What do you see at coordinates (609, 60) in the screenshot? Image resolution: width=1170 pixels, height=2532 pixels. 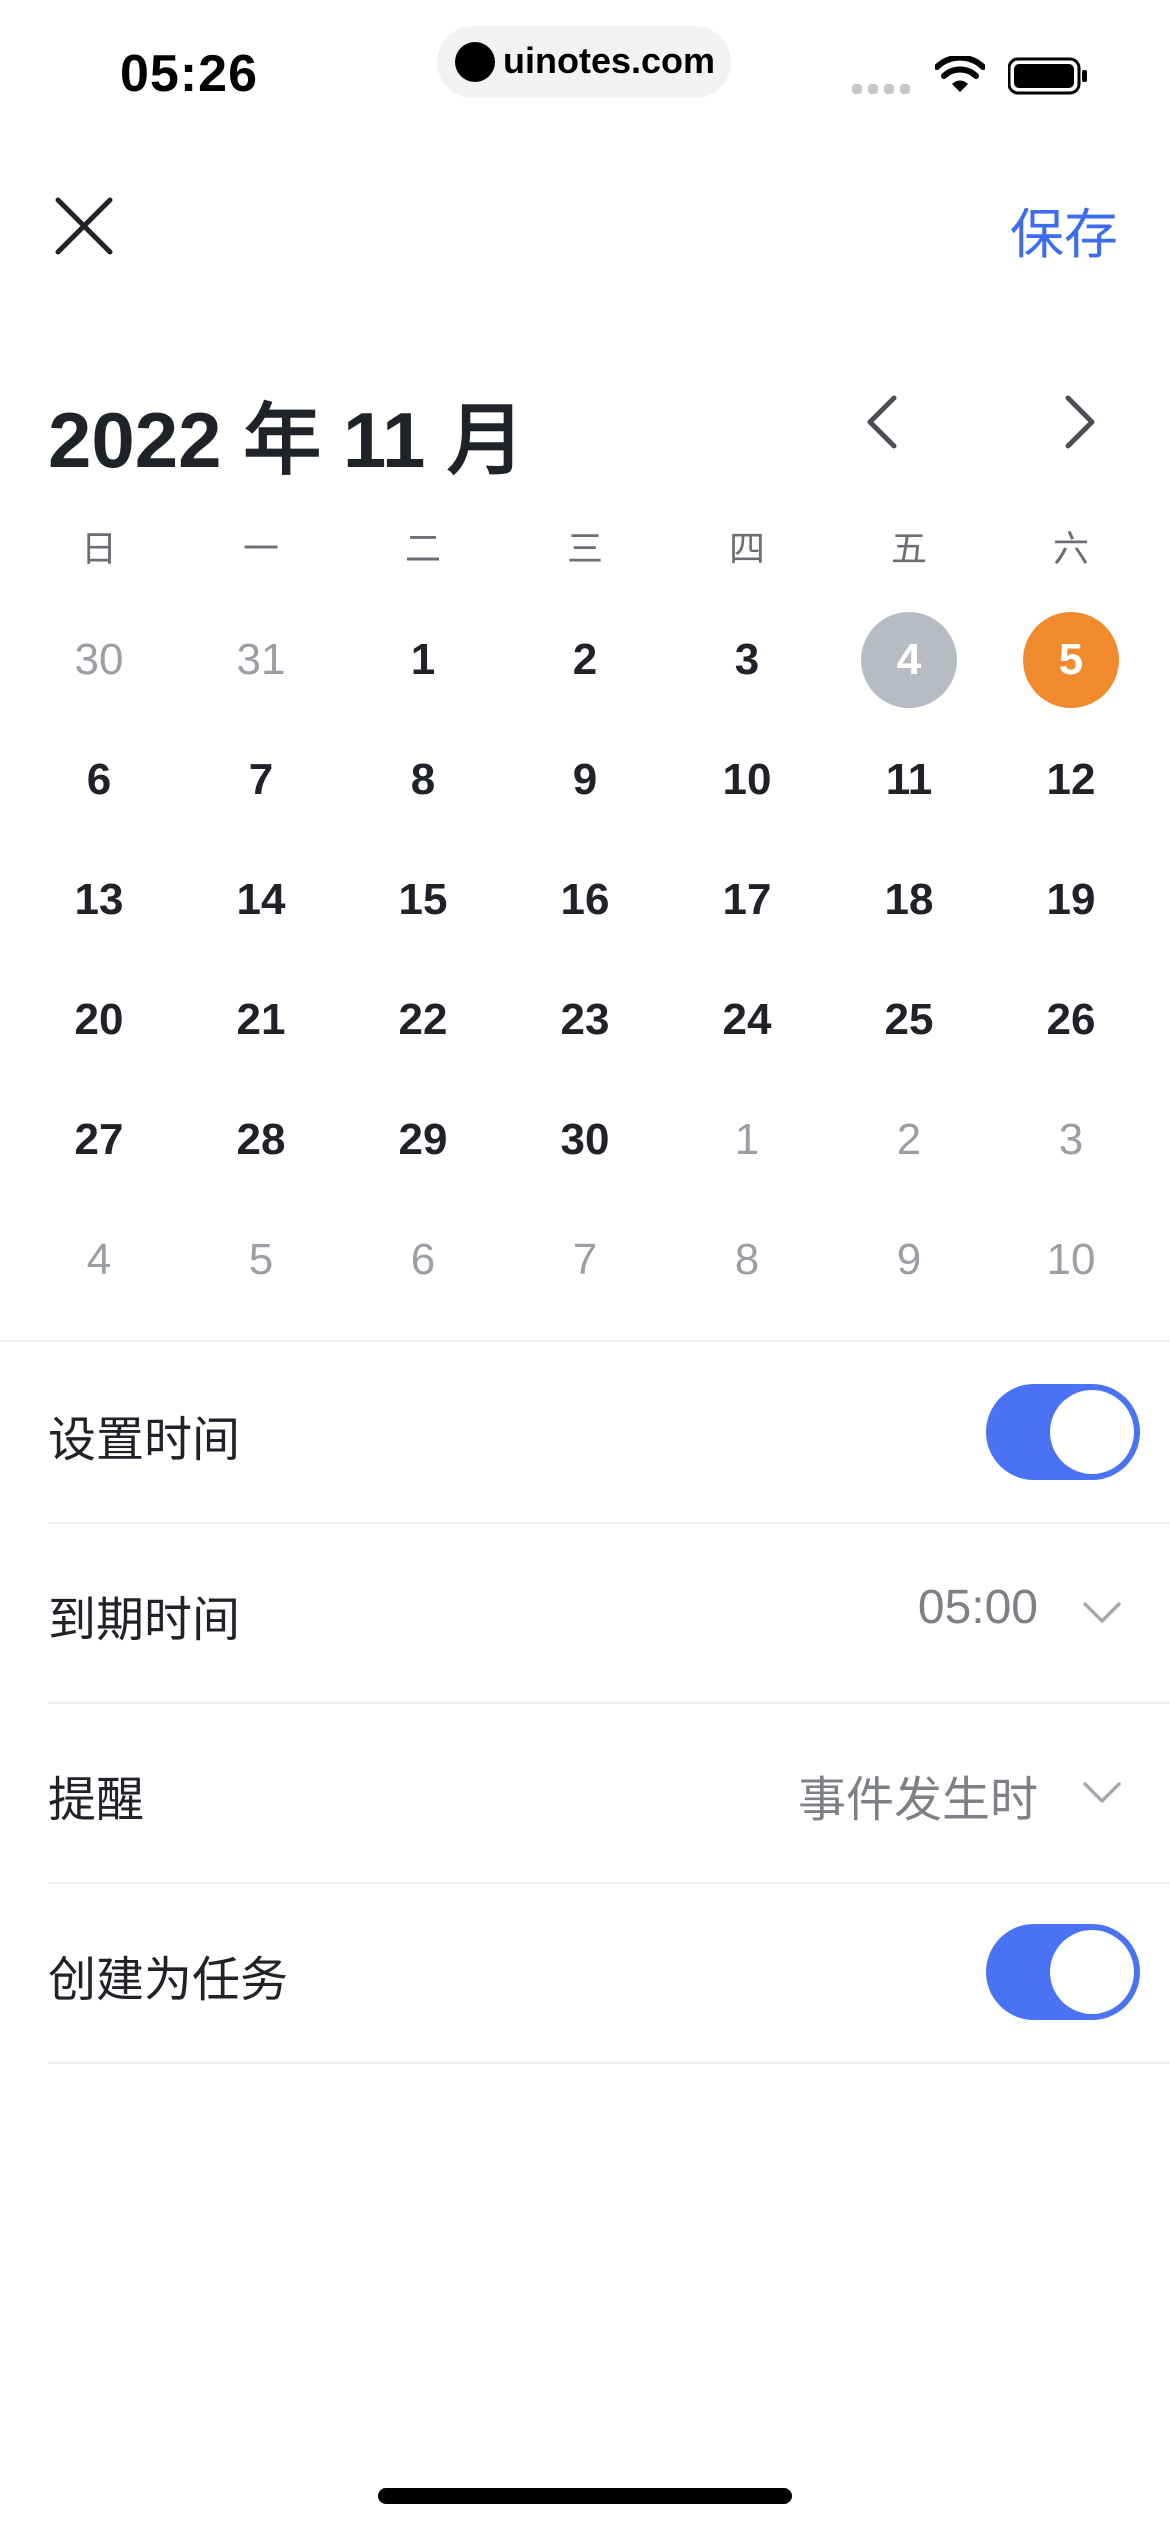 I see `url-text: uinotes.com` at bounding box center [609, 60].